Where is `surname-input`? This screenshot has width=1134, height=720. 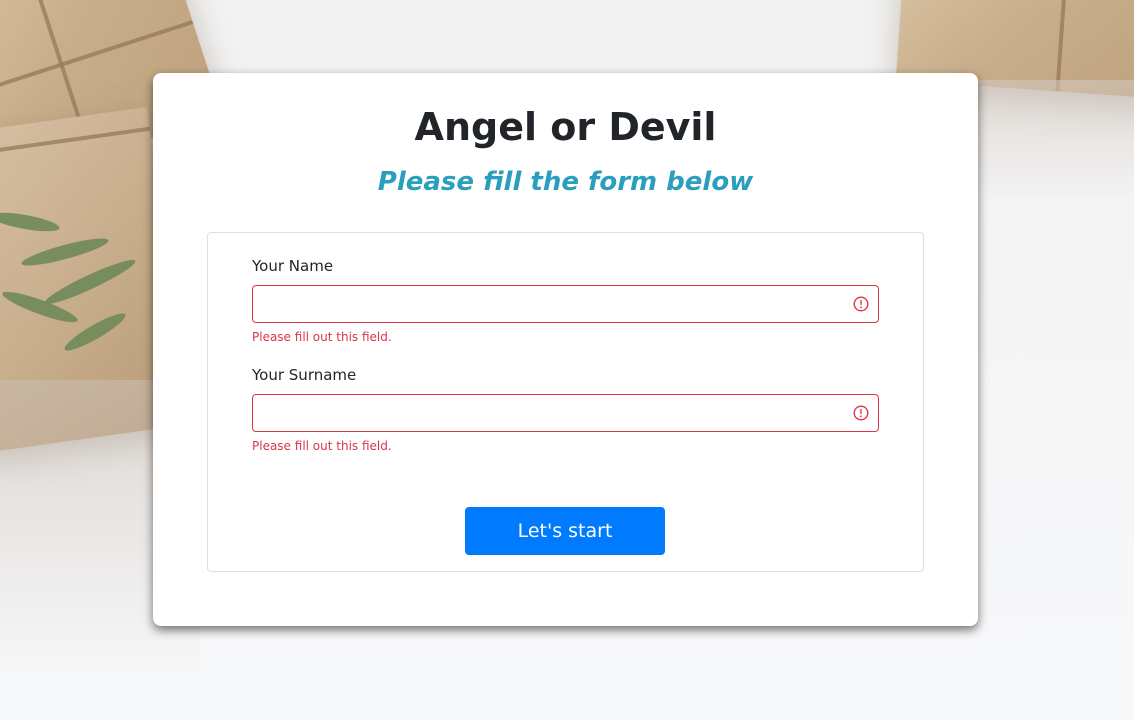
surname-input is located at coordinates (565, 413).